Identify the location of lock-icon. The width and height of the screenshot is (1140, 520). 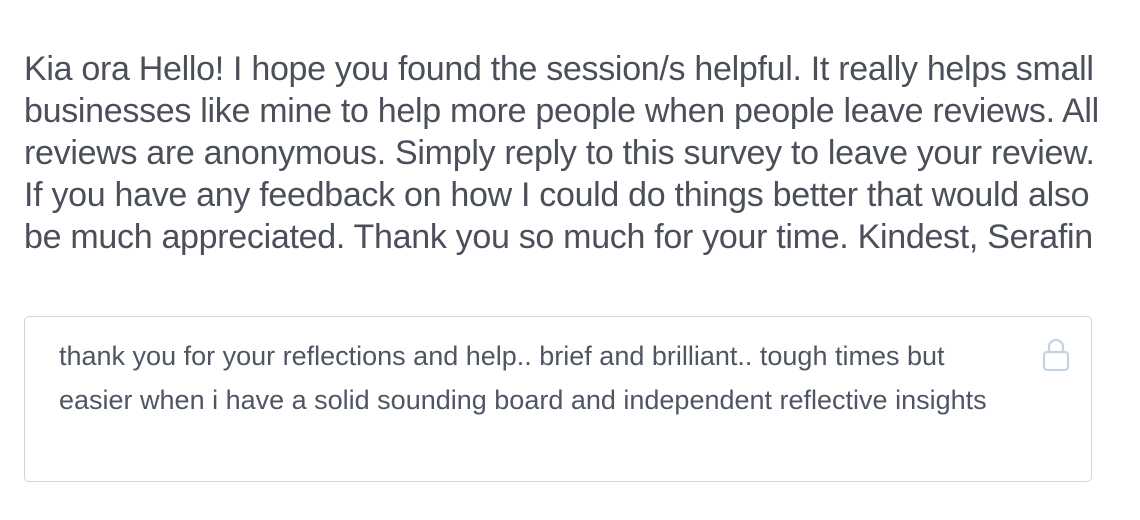
(1056, 355).